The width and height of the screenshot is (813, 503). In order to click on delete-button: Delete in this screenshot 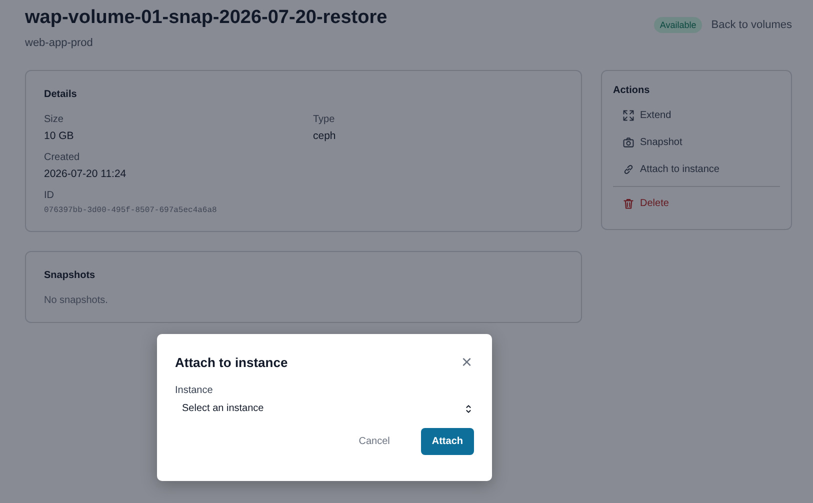, I will do `click(696, 203)`.